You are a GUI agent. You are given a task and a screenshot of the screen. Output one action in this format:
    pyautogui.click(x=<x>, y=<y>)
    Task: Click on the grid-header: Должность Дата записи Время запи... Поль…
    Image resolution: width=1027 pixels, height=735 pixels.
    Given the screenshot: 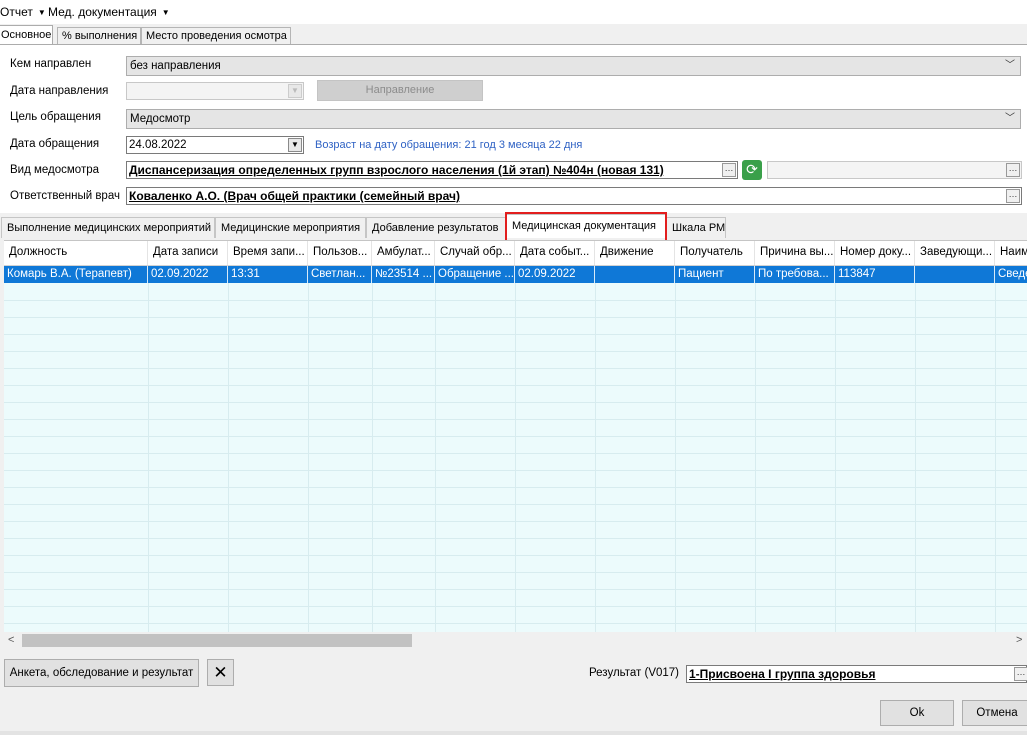 What is the action you would take?
    pyautogui.click(x=515, y=253)
    